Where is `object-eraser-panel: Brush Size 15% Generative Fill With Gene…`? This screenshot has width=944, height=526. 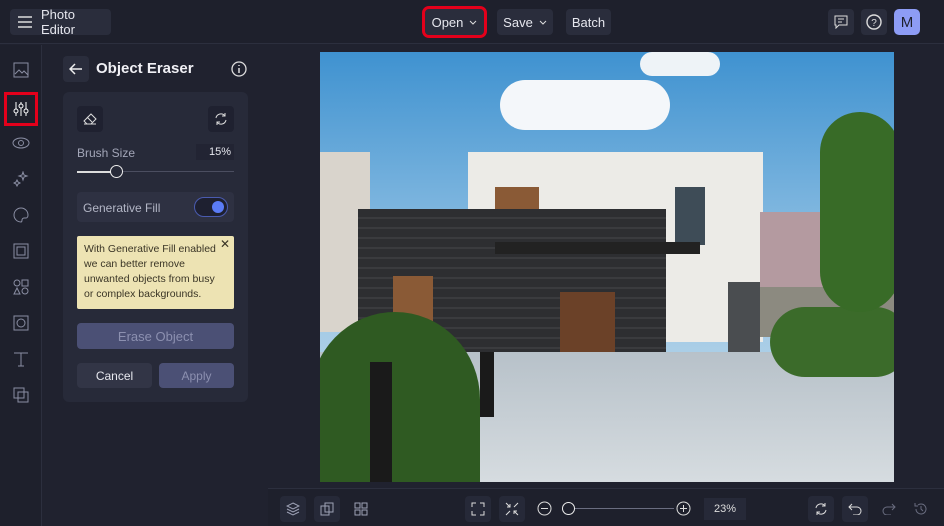 object-eraser-panel: Brush Size 15% Generative Fill With Gene… is located at coordinates (155, 247).